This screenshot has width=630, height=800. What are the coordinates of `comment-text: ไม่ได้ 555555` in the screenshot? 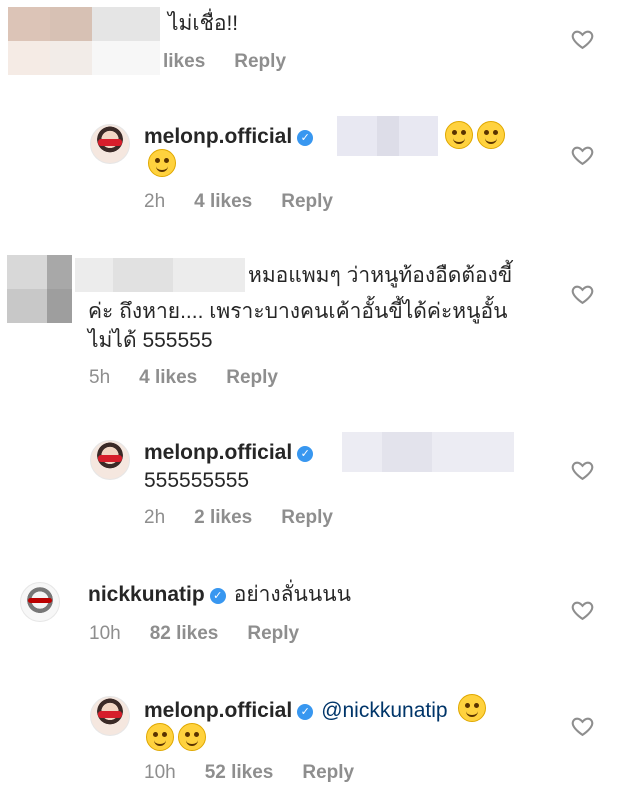 It's located at (150, 340).